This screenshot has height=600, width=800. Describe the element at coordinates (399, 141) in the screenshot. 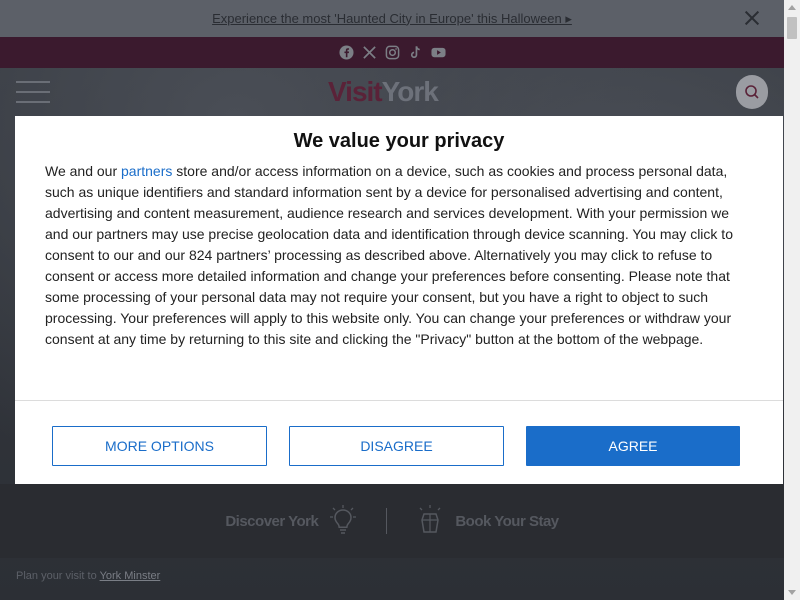

I see `consent-title: We value your privacy` at that location.